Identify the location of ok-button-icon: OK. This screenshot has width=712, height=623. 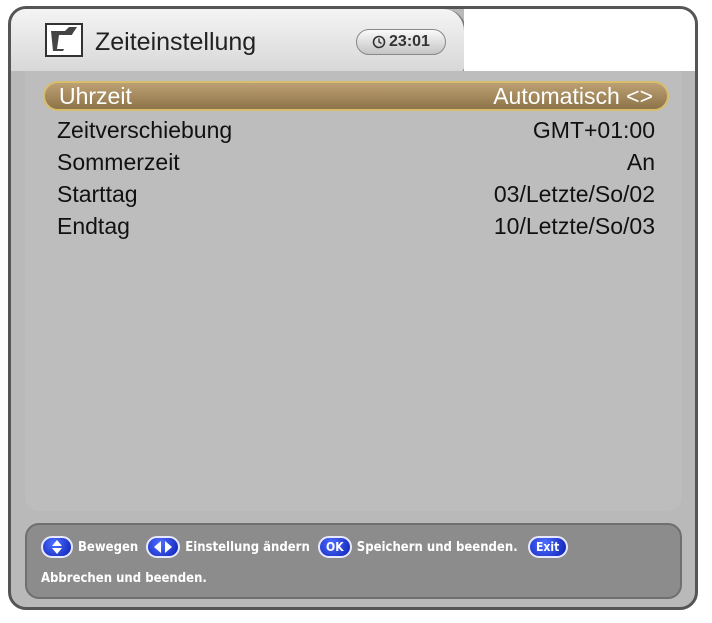
(334, 547).